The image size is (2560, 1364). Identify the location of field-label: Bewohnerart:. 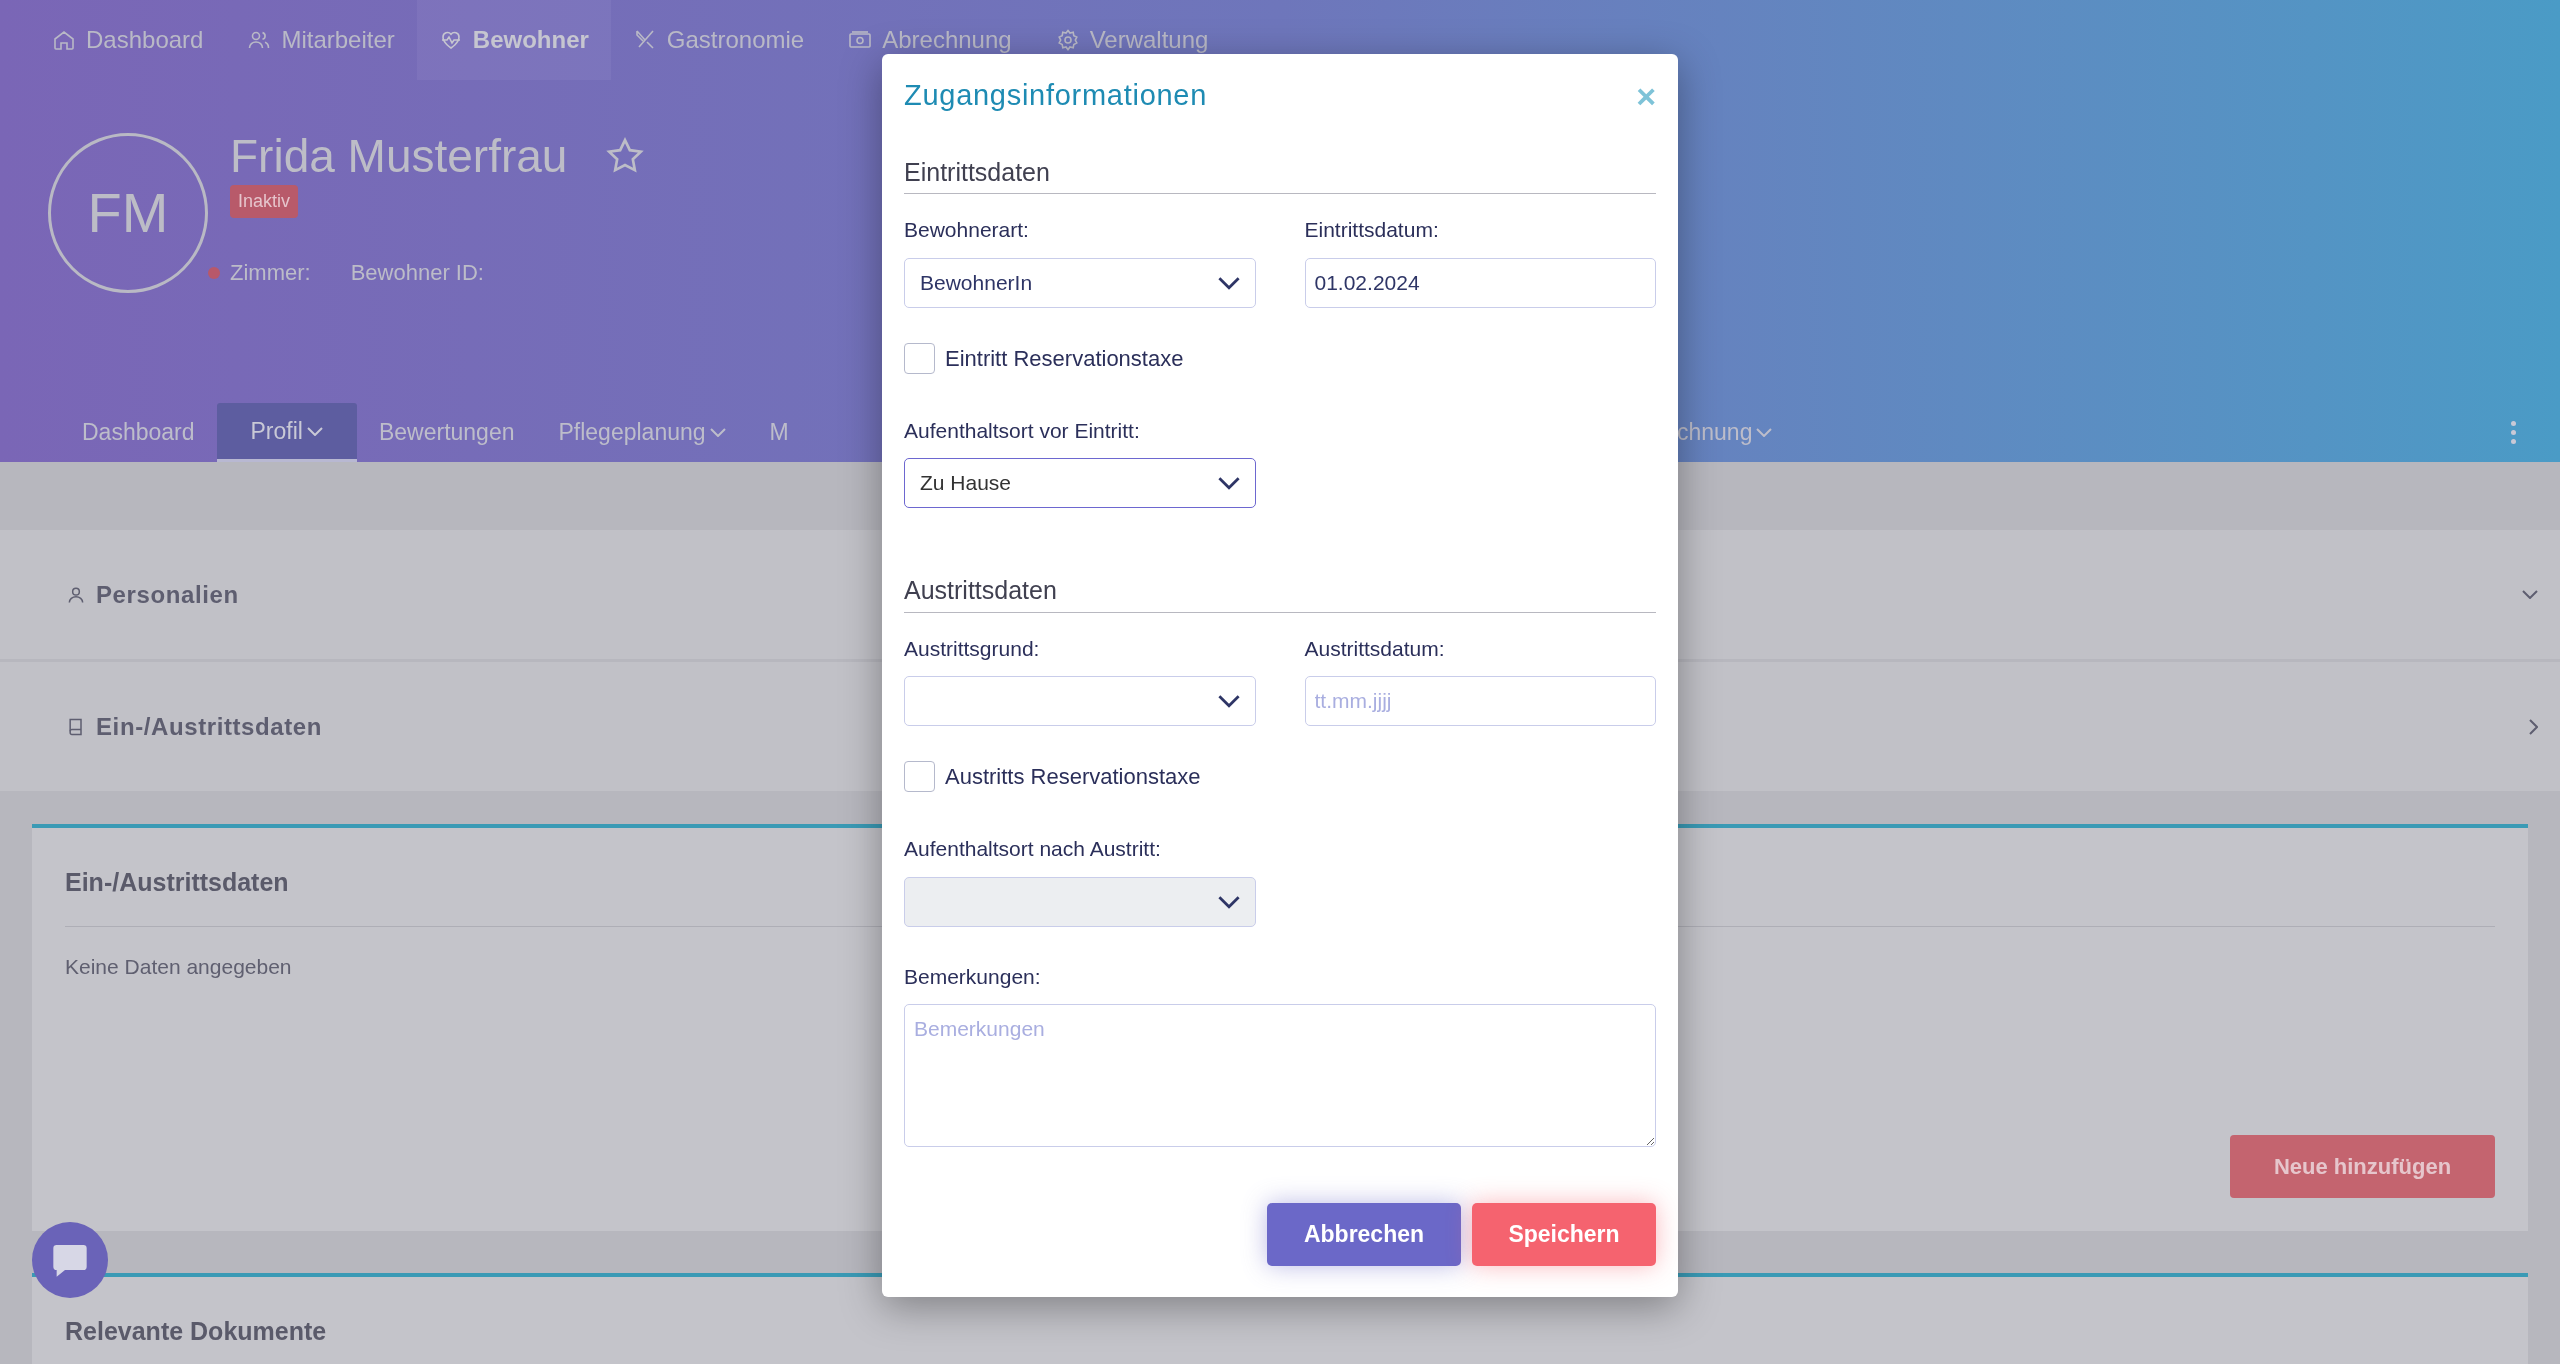
(967, 230).